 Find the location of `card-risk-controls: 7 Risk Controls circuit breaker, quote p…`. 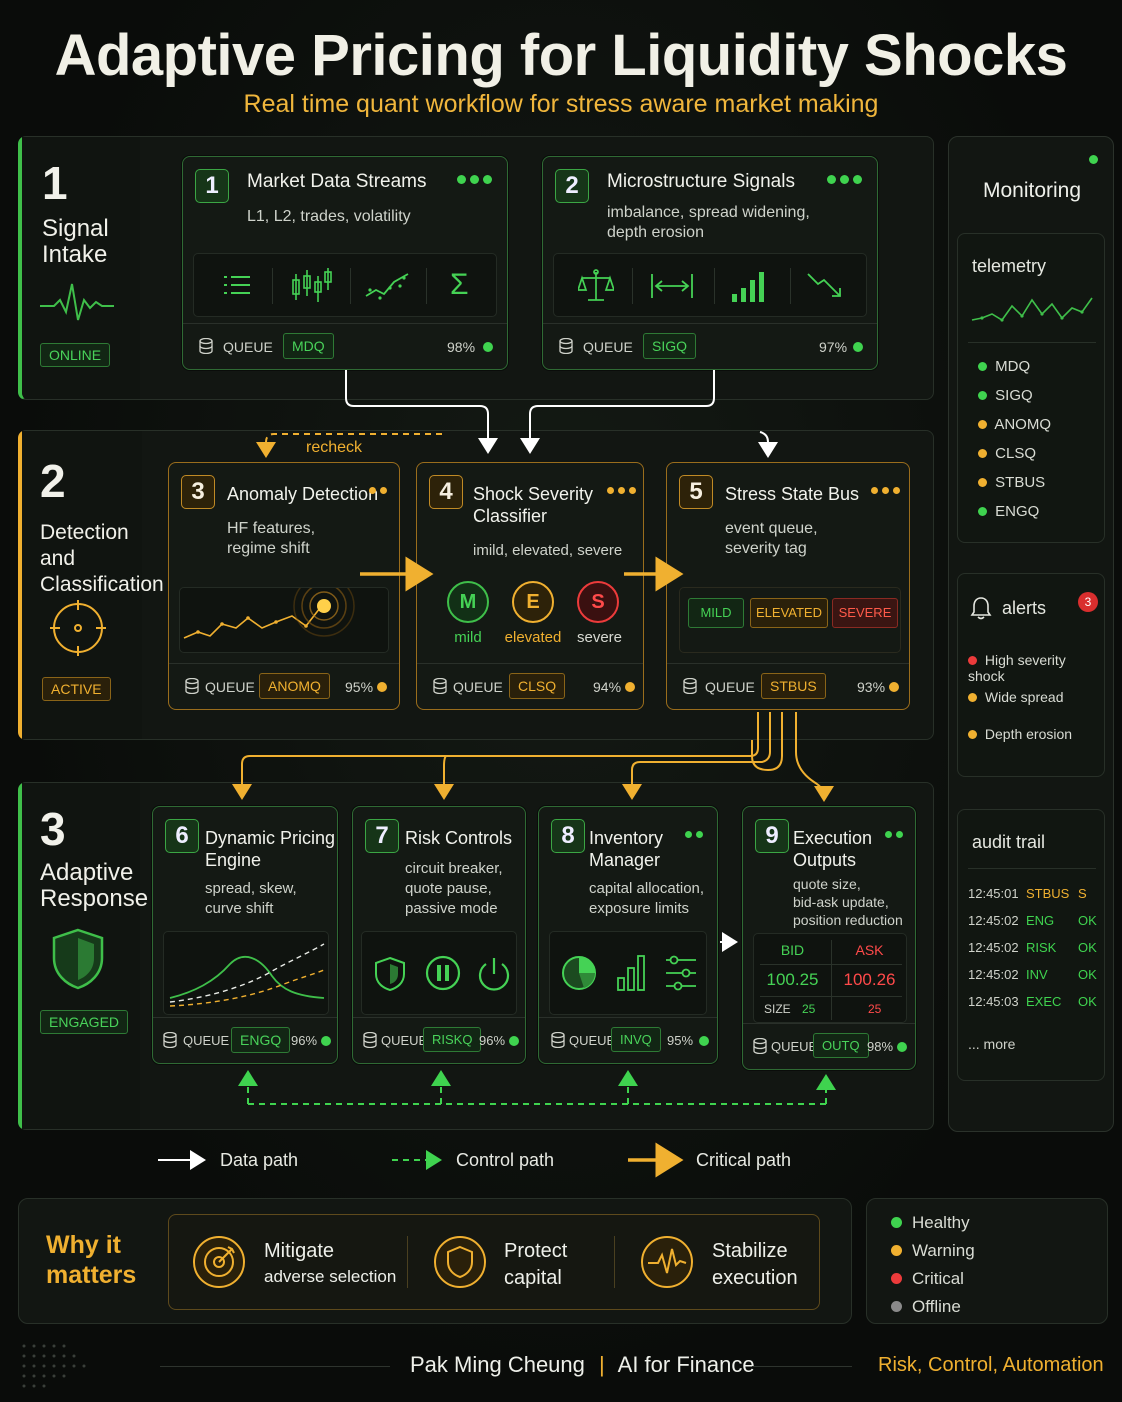

card-risk-controls: 7 Risk Controls circuit breaker, quote p… is located at coordinates (439, 935).